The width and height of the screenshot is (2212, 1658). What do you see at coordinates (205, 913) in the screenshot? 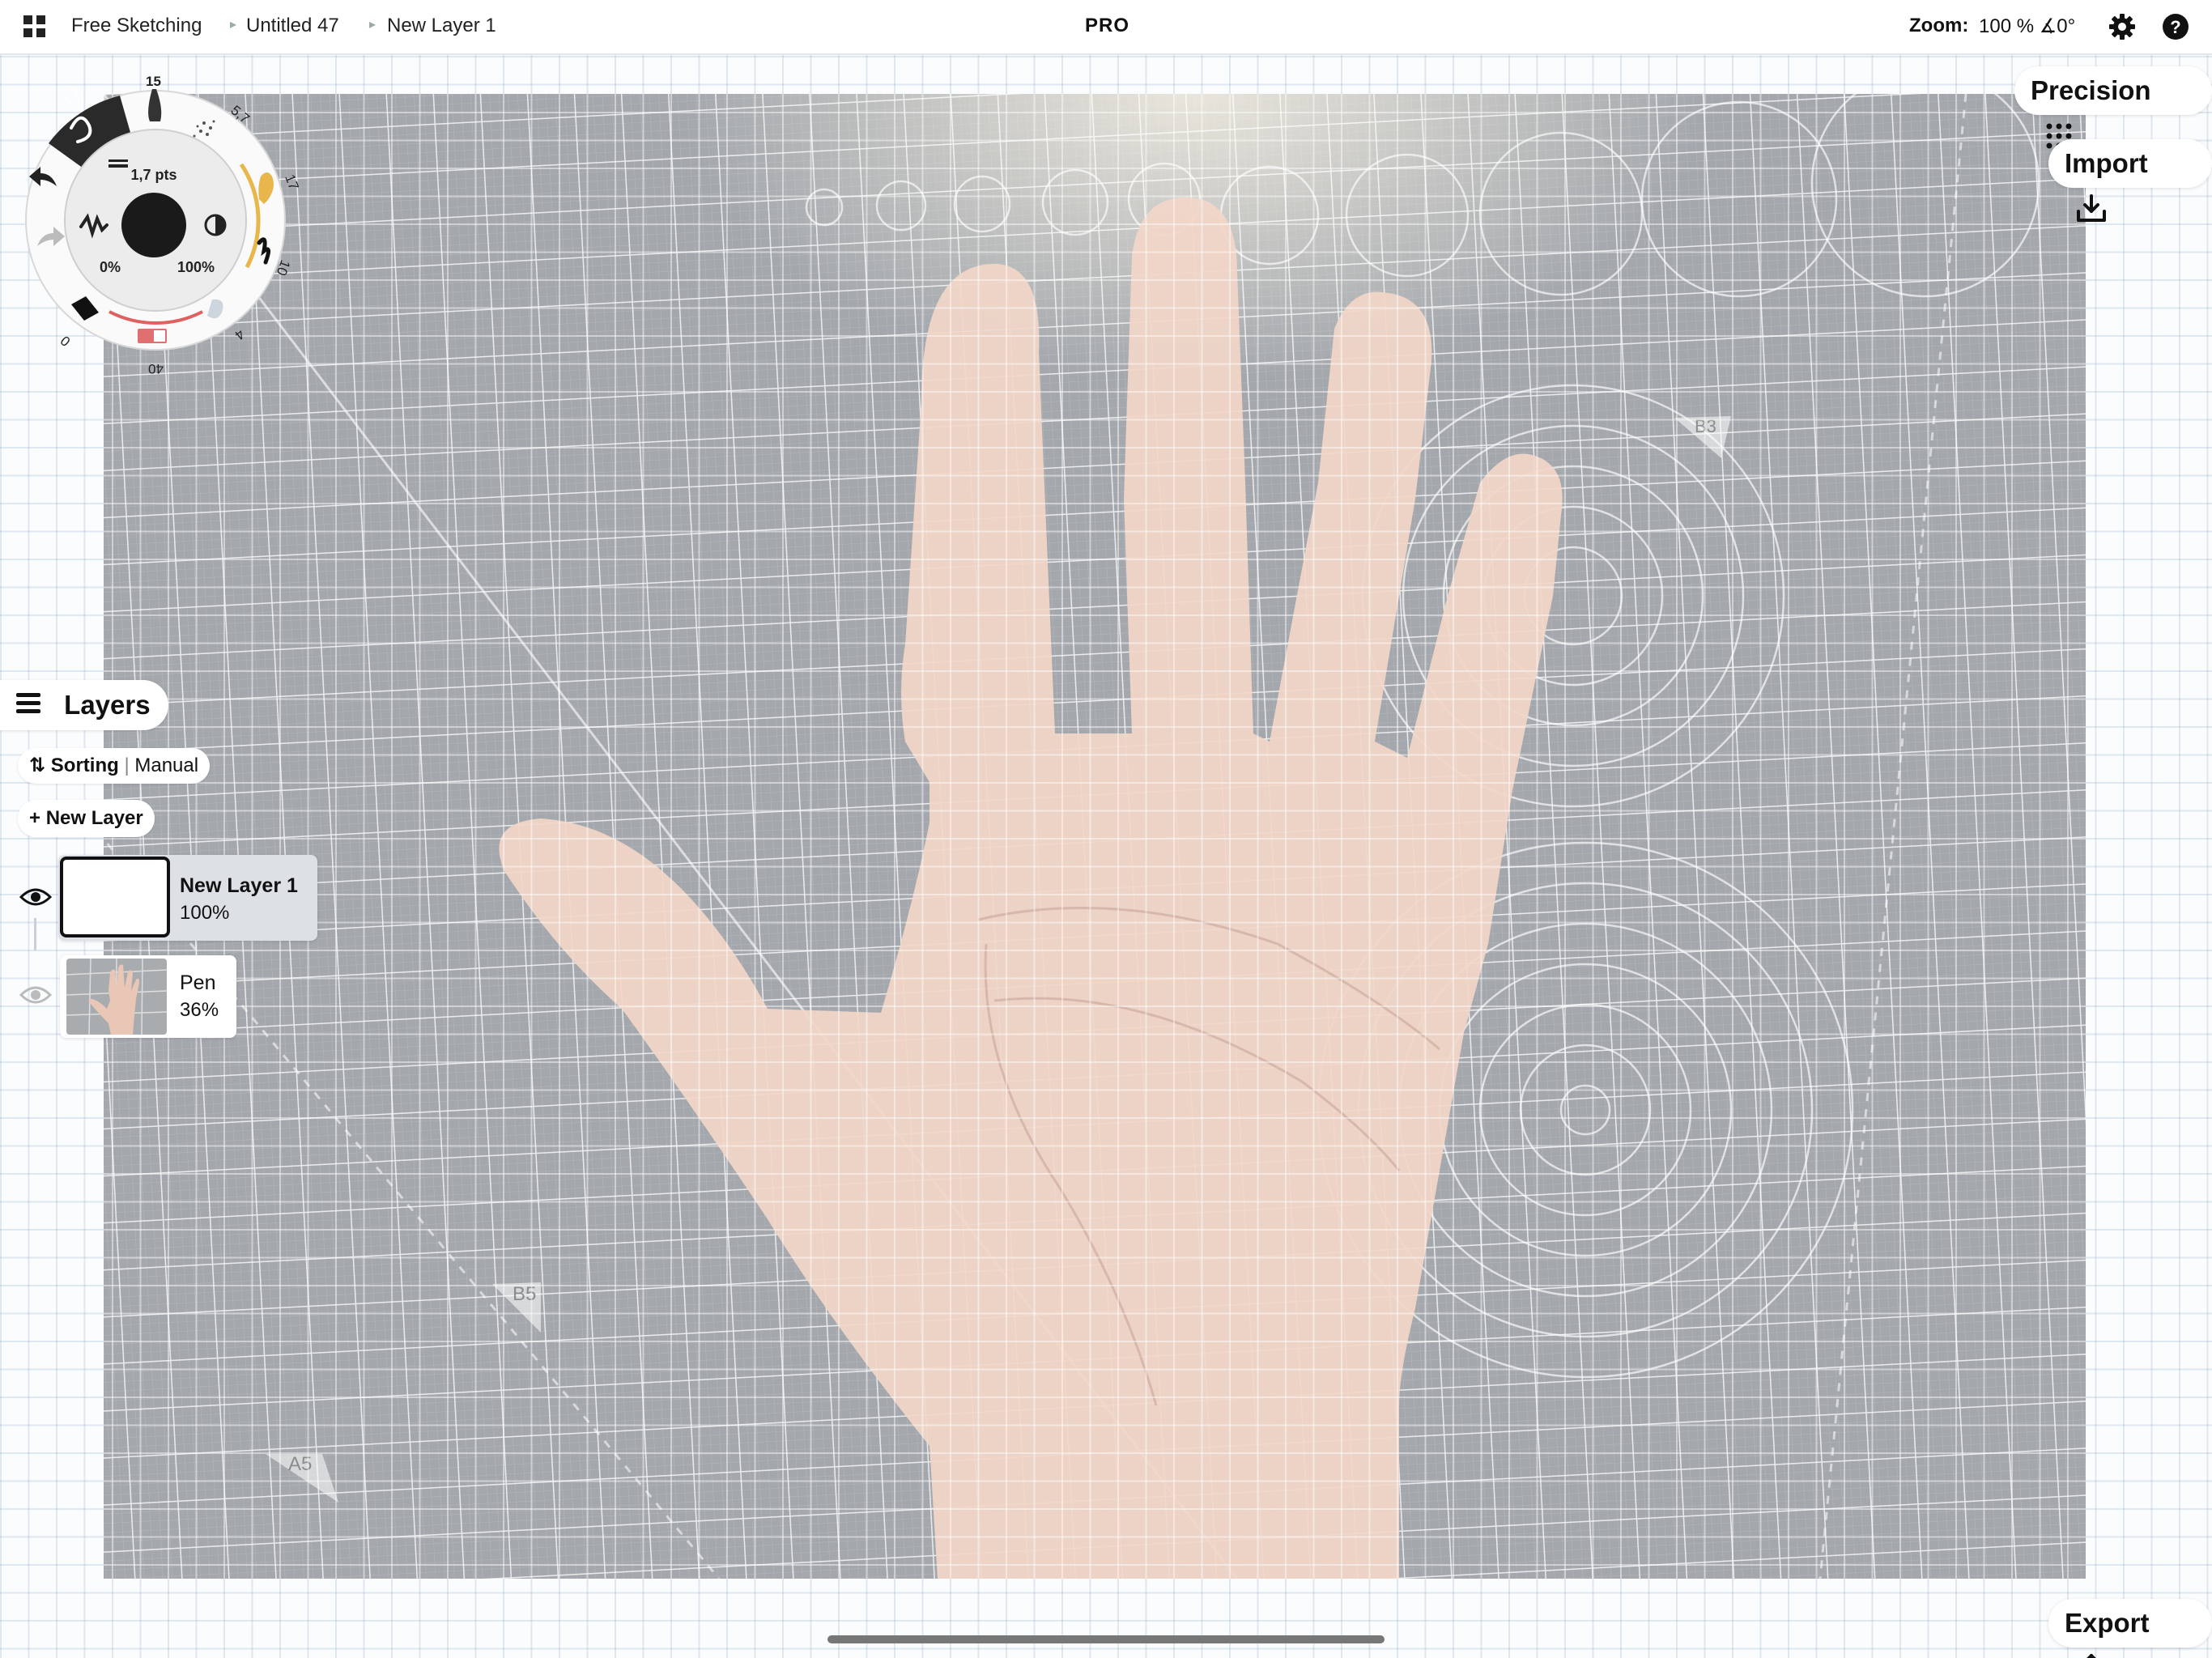
I see `layer-opacity: 100%` at bounding box center [205, 913].